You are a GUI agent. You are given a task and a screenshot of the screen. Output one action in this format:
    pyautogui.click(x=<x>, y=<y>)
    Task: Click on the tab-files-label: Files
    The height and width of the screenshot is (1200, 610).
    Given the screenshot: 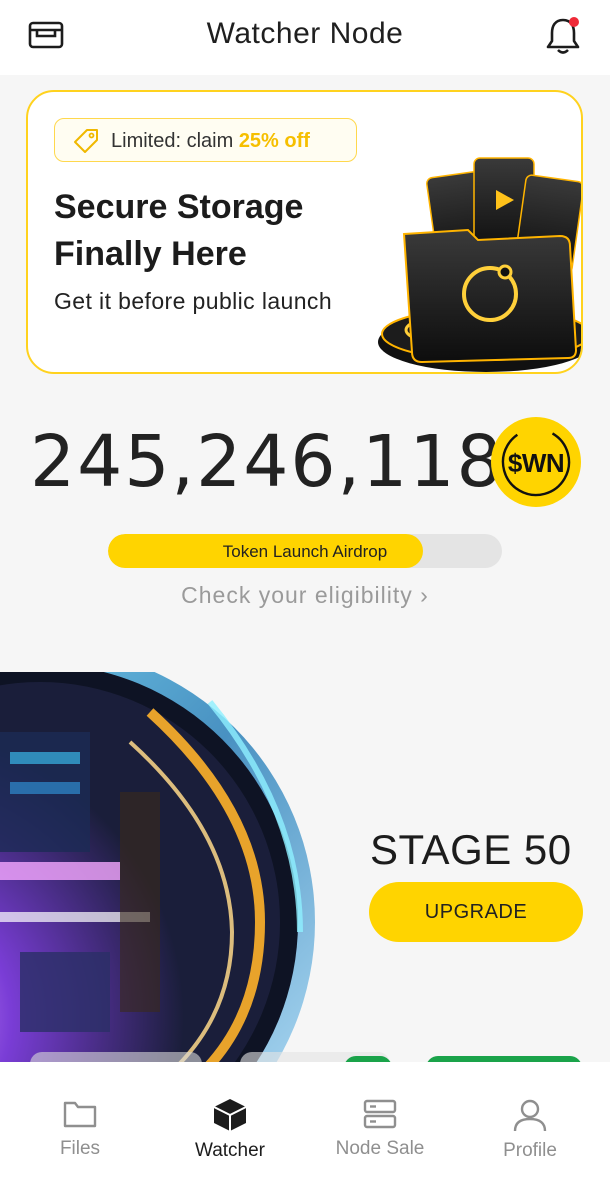 What is the action you would take?
    pyautogui.click(x=80, y=1148)
    